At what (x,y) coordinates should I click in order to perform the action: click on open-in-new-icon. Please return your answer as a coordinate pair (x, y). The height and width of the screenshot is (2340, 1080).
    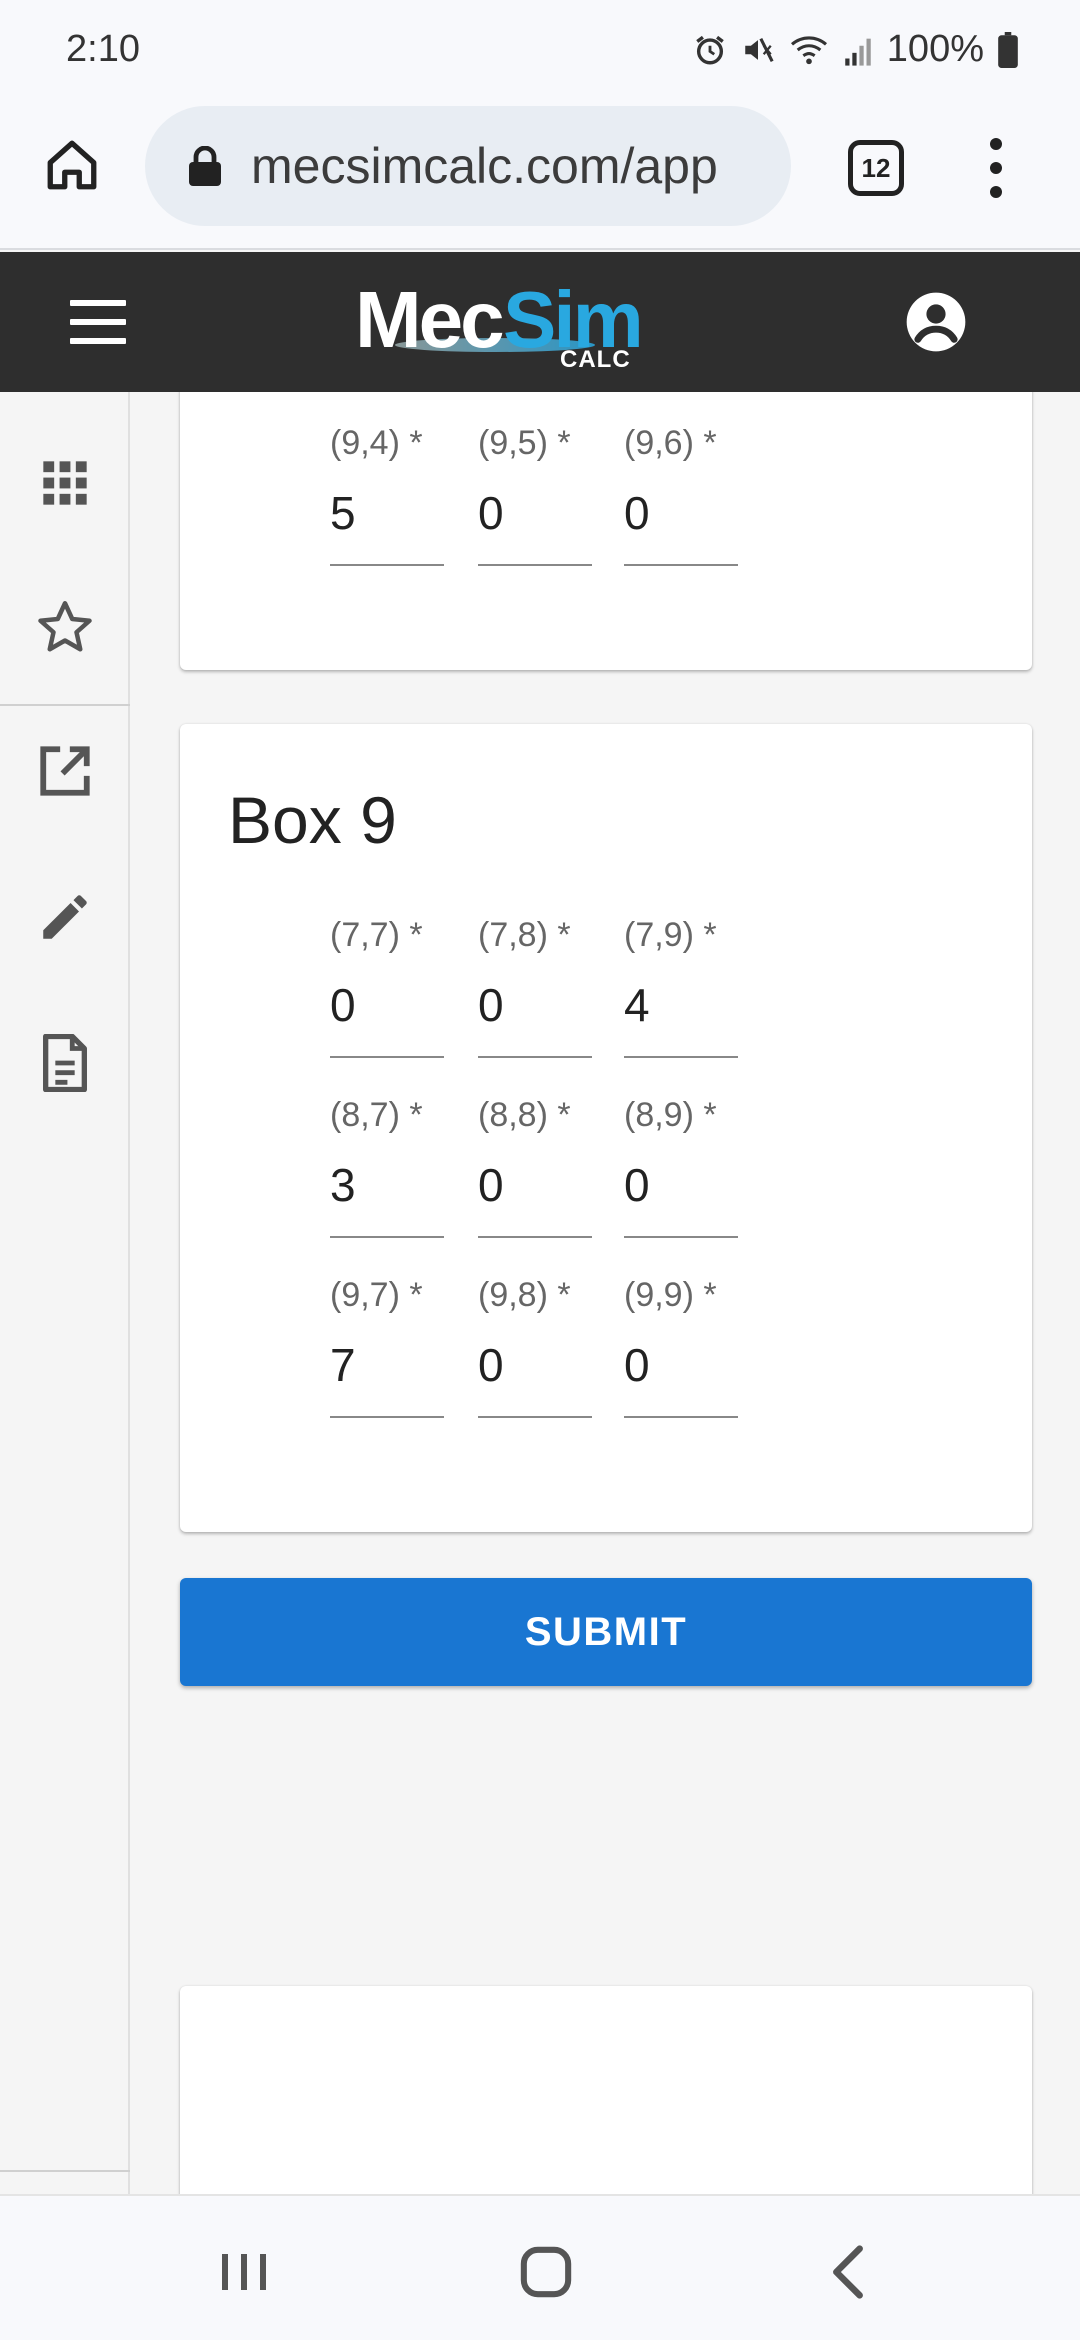
    Looking at the image, I should click on (65, 771).